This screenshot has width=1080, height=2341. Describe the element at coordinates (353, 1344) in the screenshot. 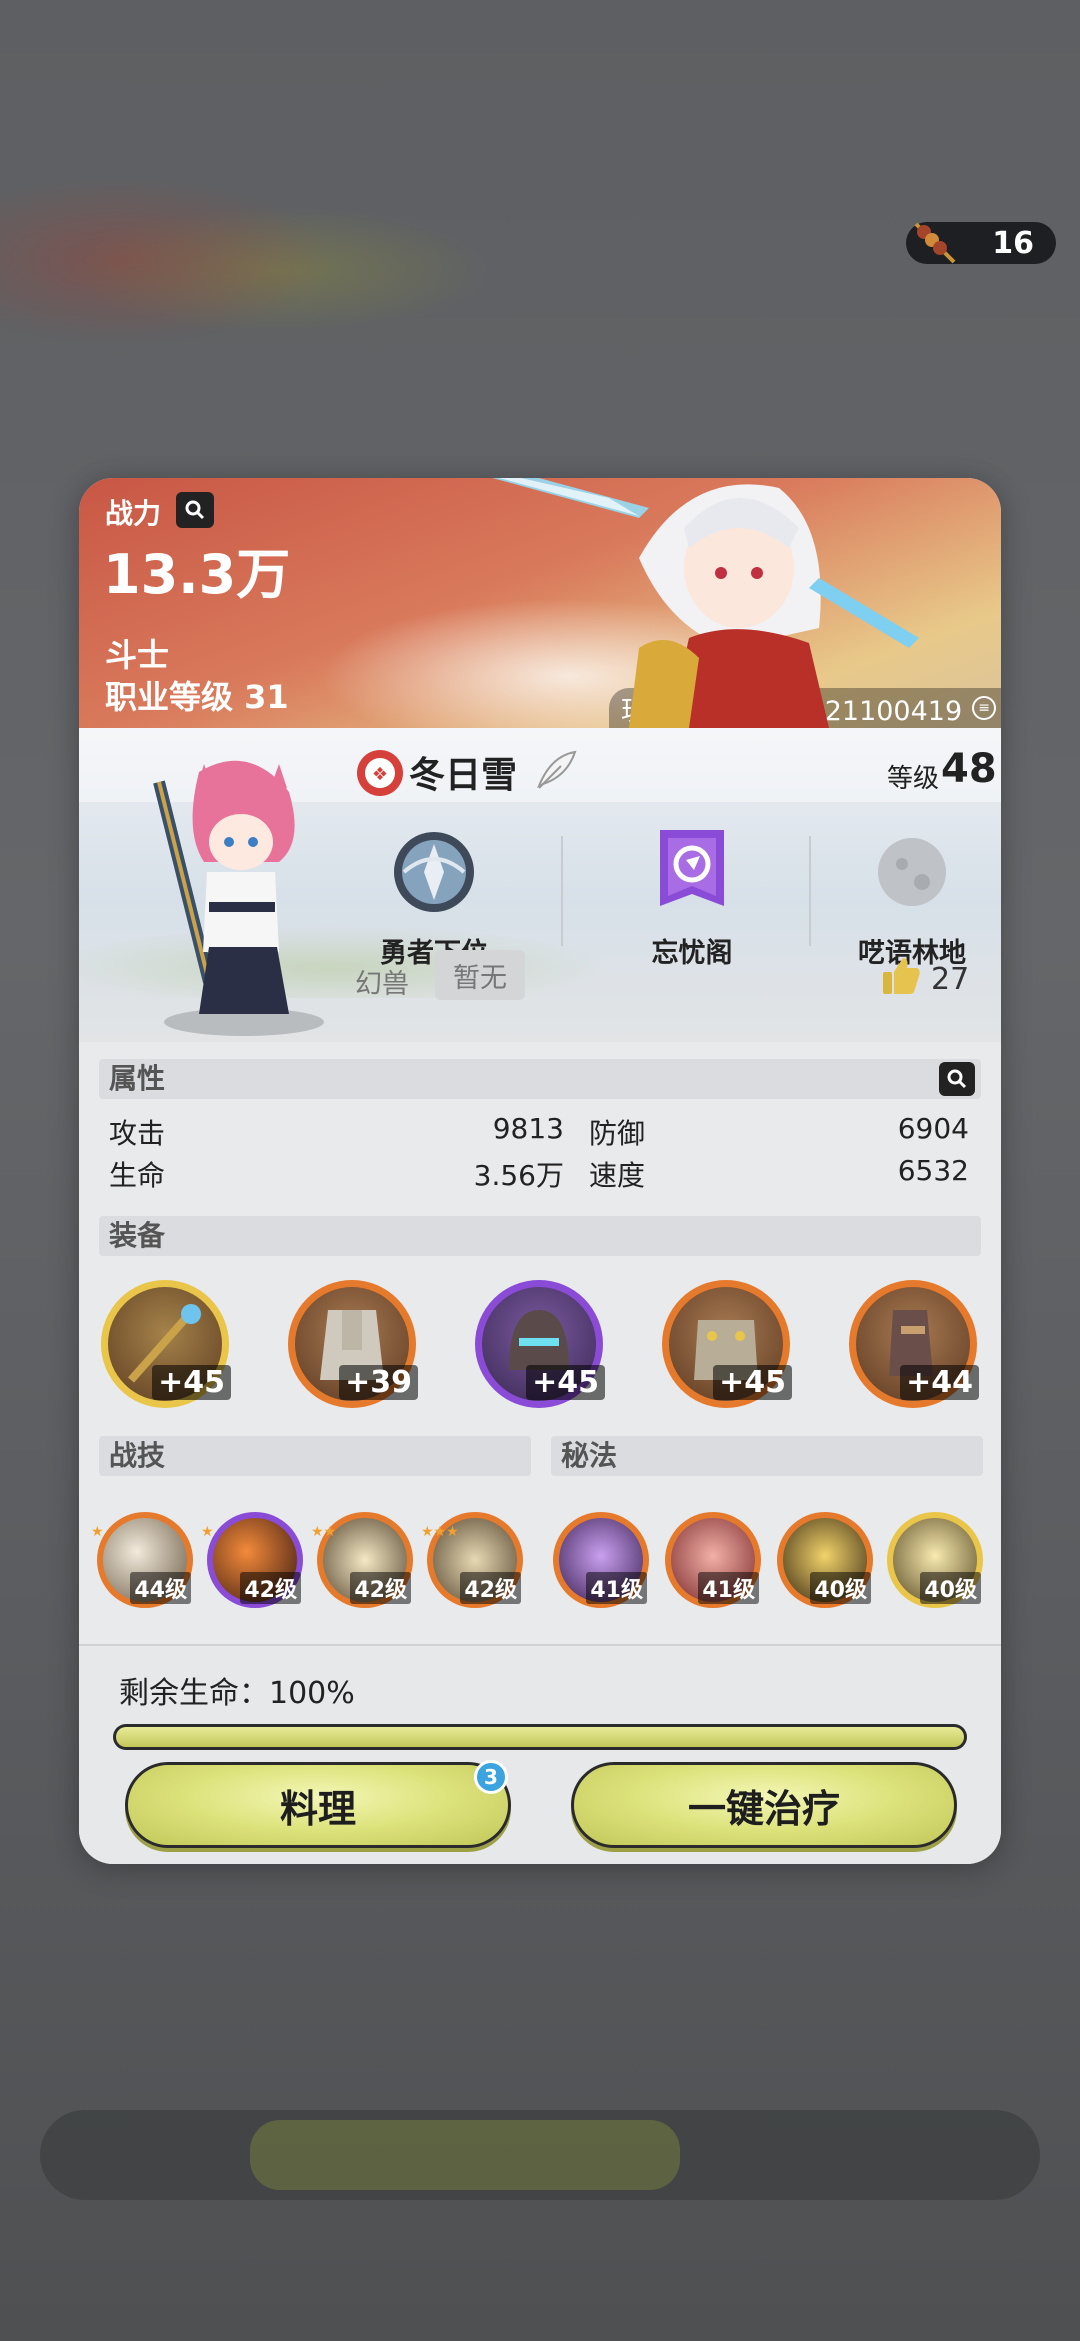

I see `equipment-slot-chest: +39` at that location.